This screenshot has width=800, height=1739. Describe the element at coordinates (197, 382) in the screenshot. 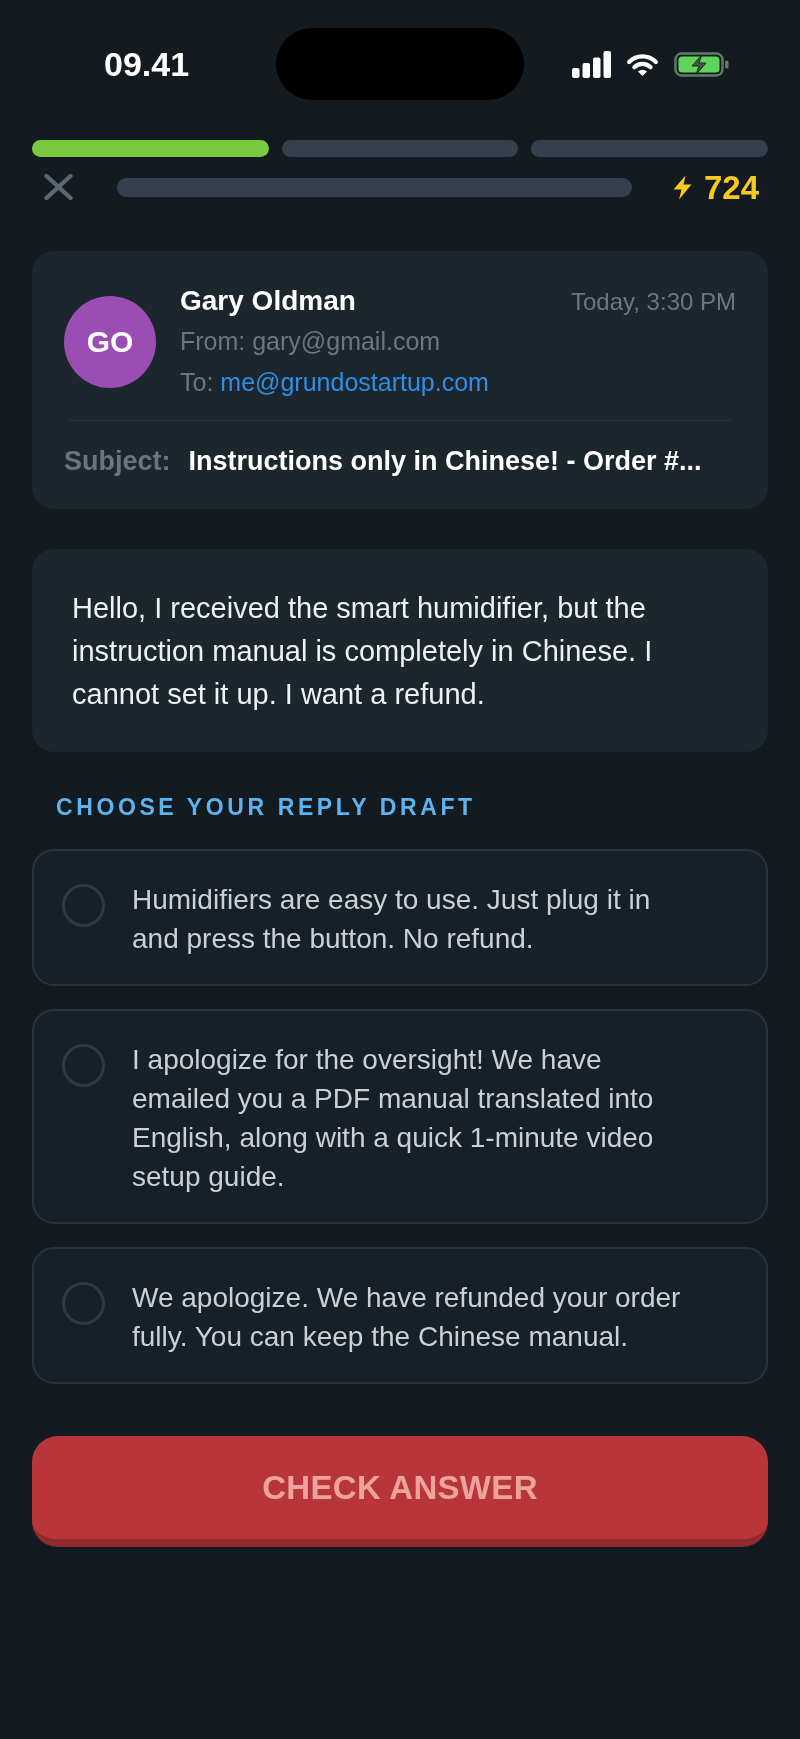

I see `recipient-label: To:` at that location.